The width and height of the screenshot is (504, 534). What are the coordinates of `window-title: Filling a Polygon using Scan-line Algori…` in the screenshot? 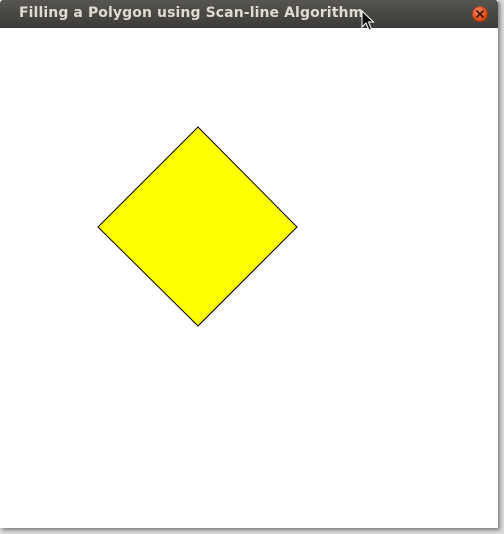 It's located at (191, 13).